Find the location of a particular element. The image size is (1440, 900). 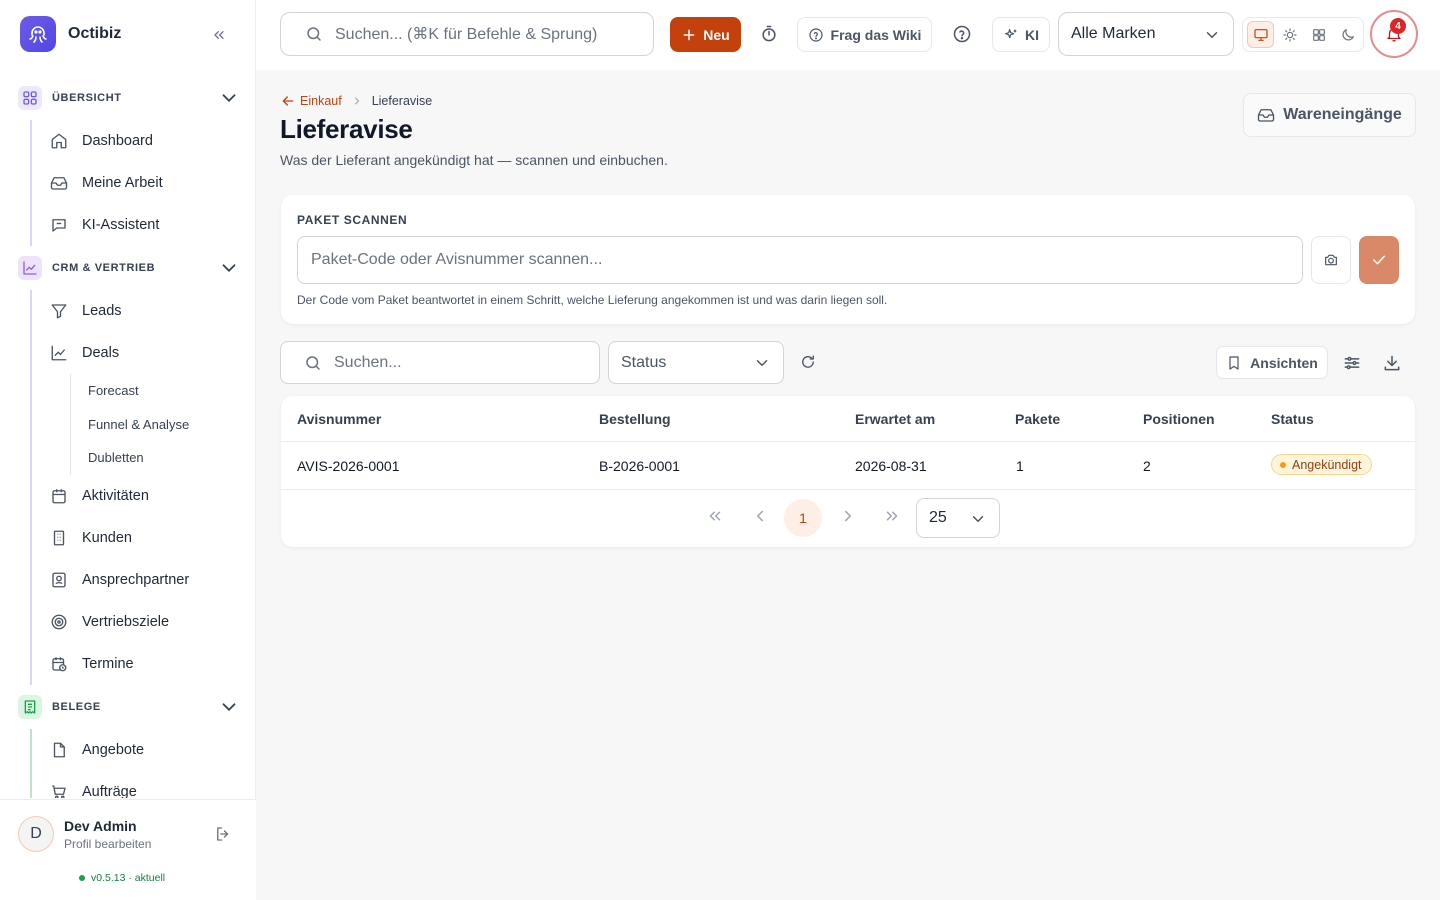

sidebar-item-angebote: Angebote is located at coordinates (144, 750).